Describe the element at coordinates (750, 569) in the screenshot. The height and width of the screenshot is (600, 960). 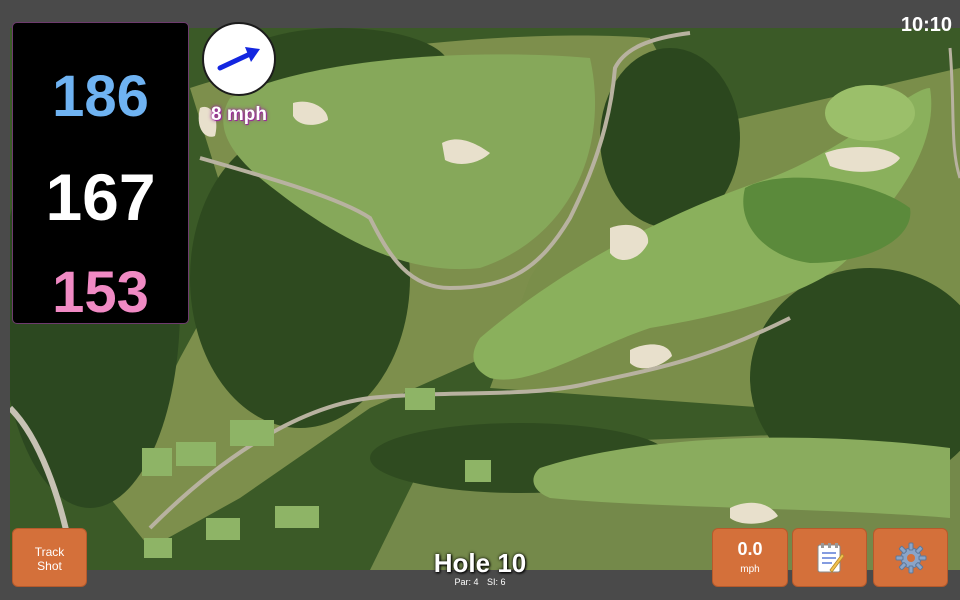
I see `wind-speed-unit: mph` at that location.